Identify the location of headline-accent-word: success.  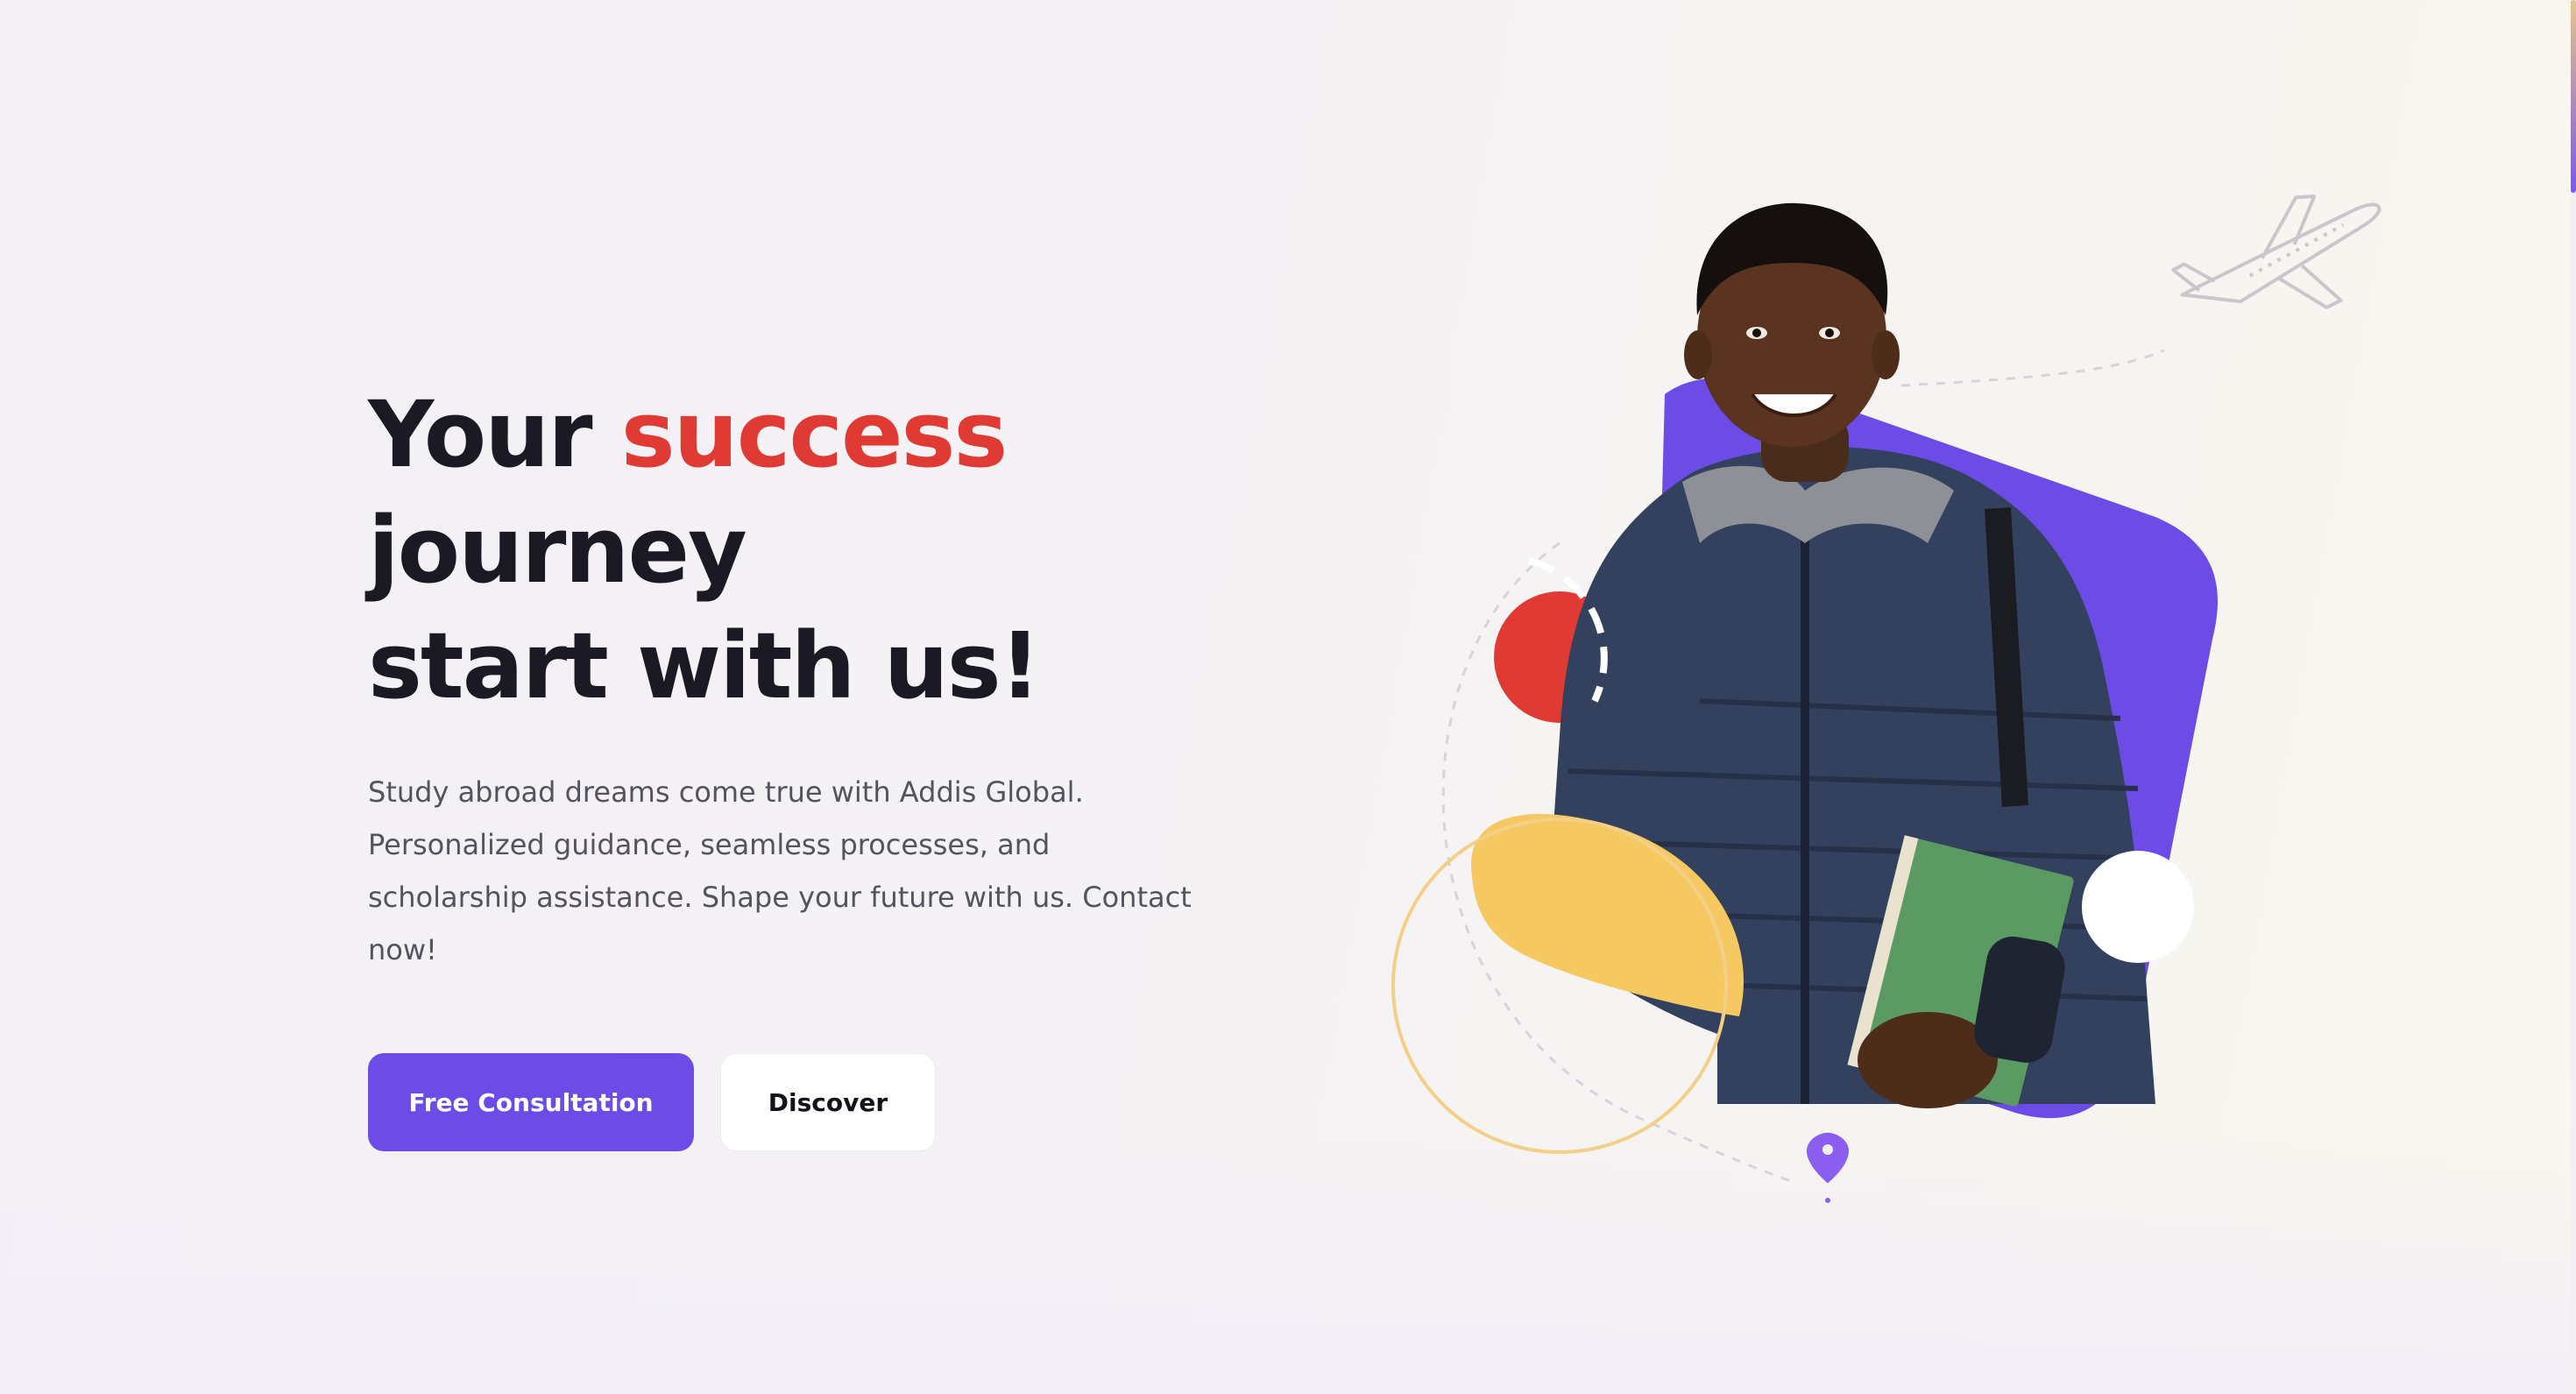
(814, 434).